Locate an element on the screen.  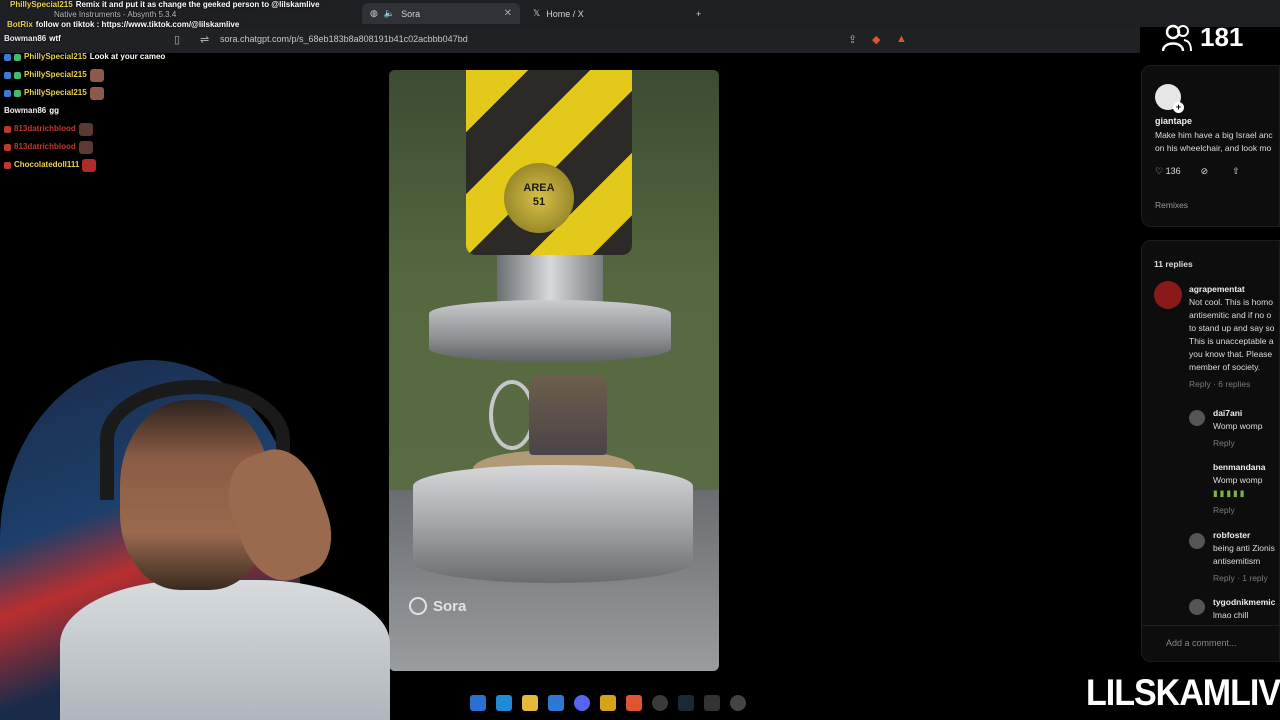
follow-plus-icon: + is located at coordinates (1178, 107).